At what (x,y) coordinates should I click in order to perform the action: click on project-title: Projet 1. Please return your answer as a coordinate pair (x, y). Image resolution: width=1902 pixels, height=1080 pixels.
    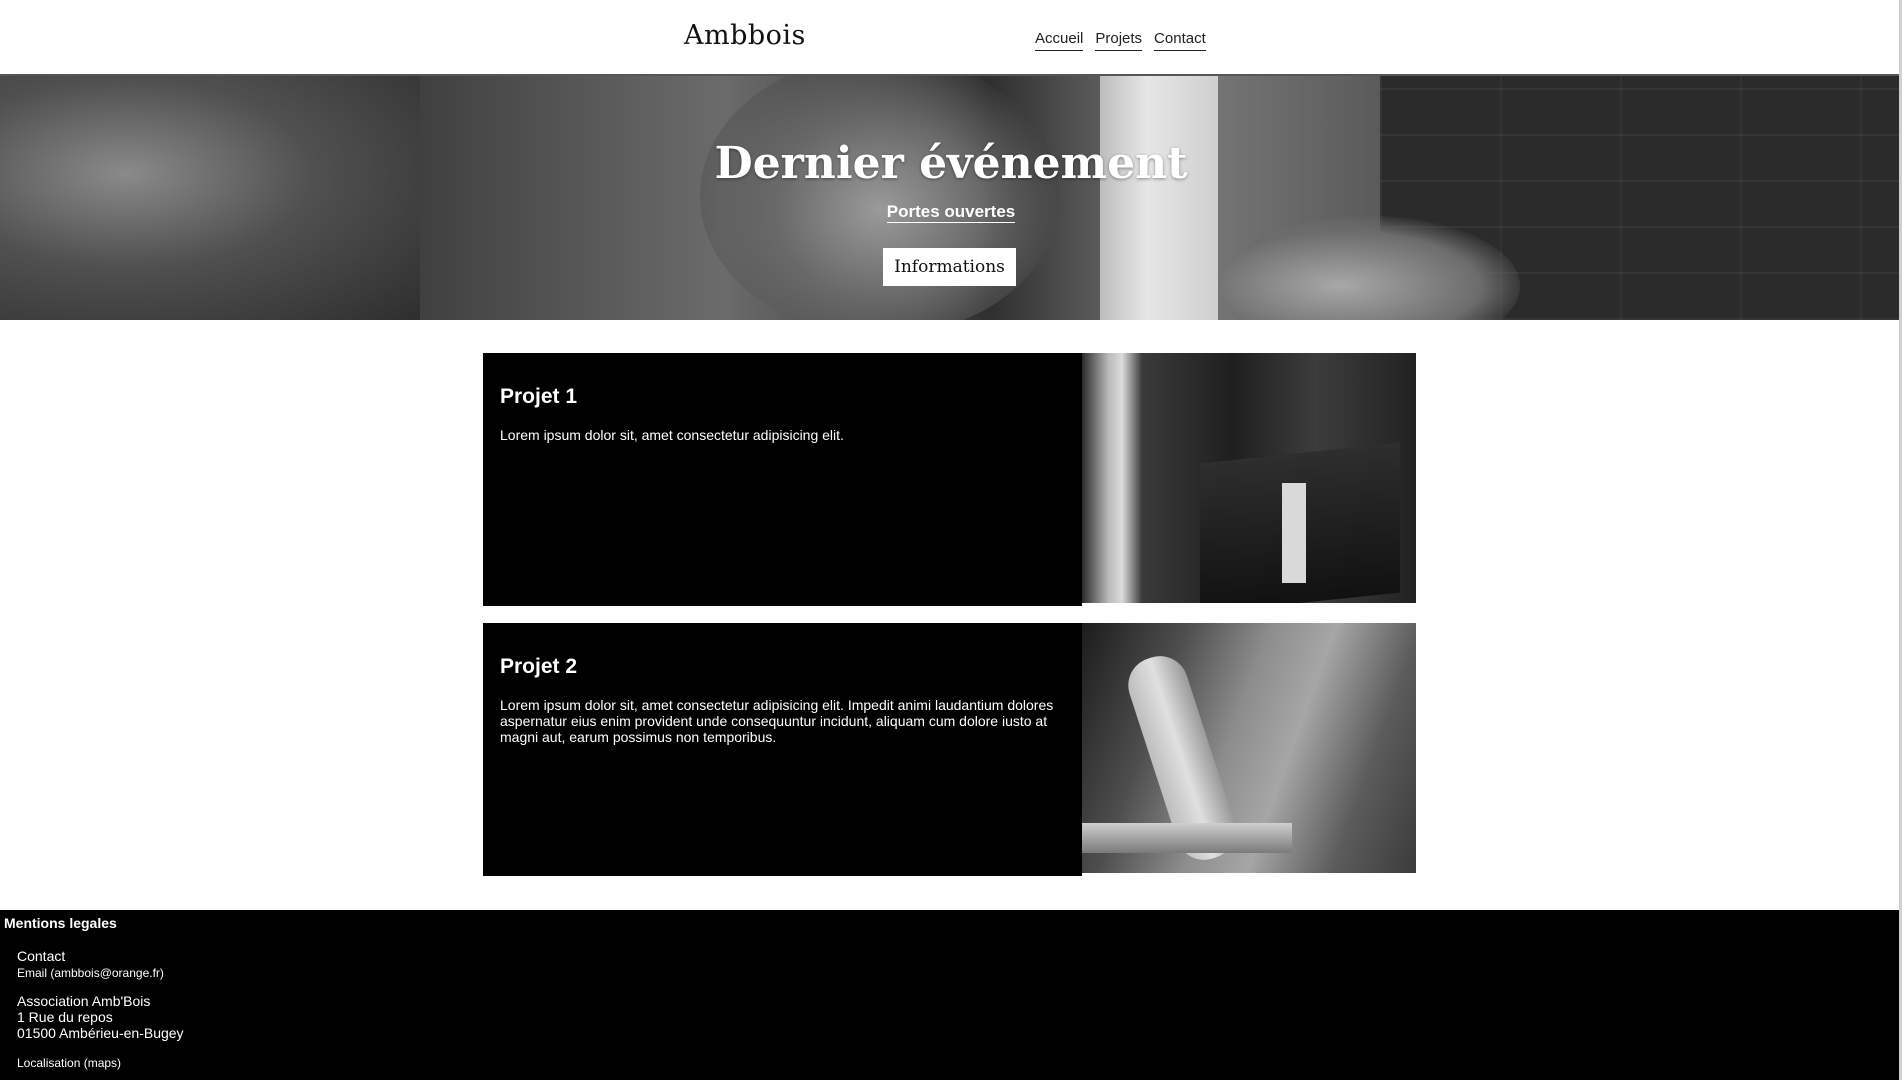
    Looking at the image, I should click on (539, 396).